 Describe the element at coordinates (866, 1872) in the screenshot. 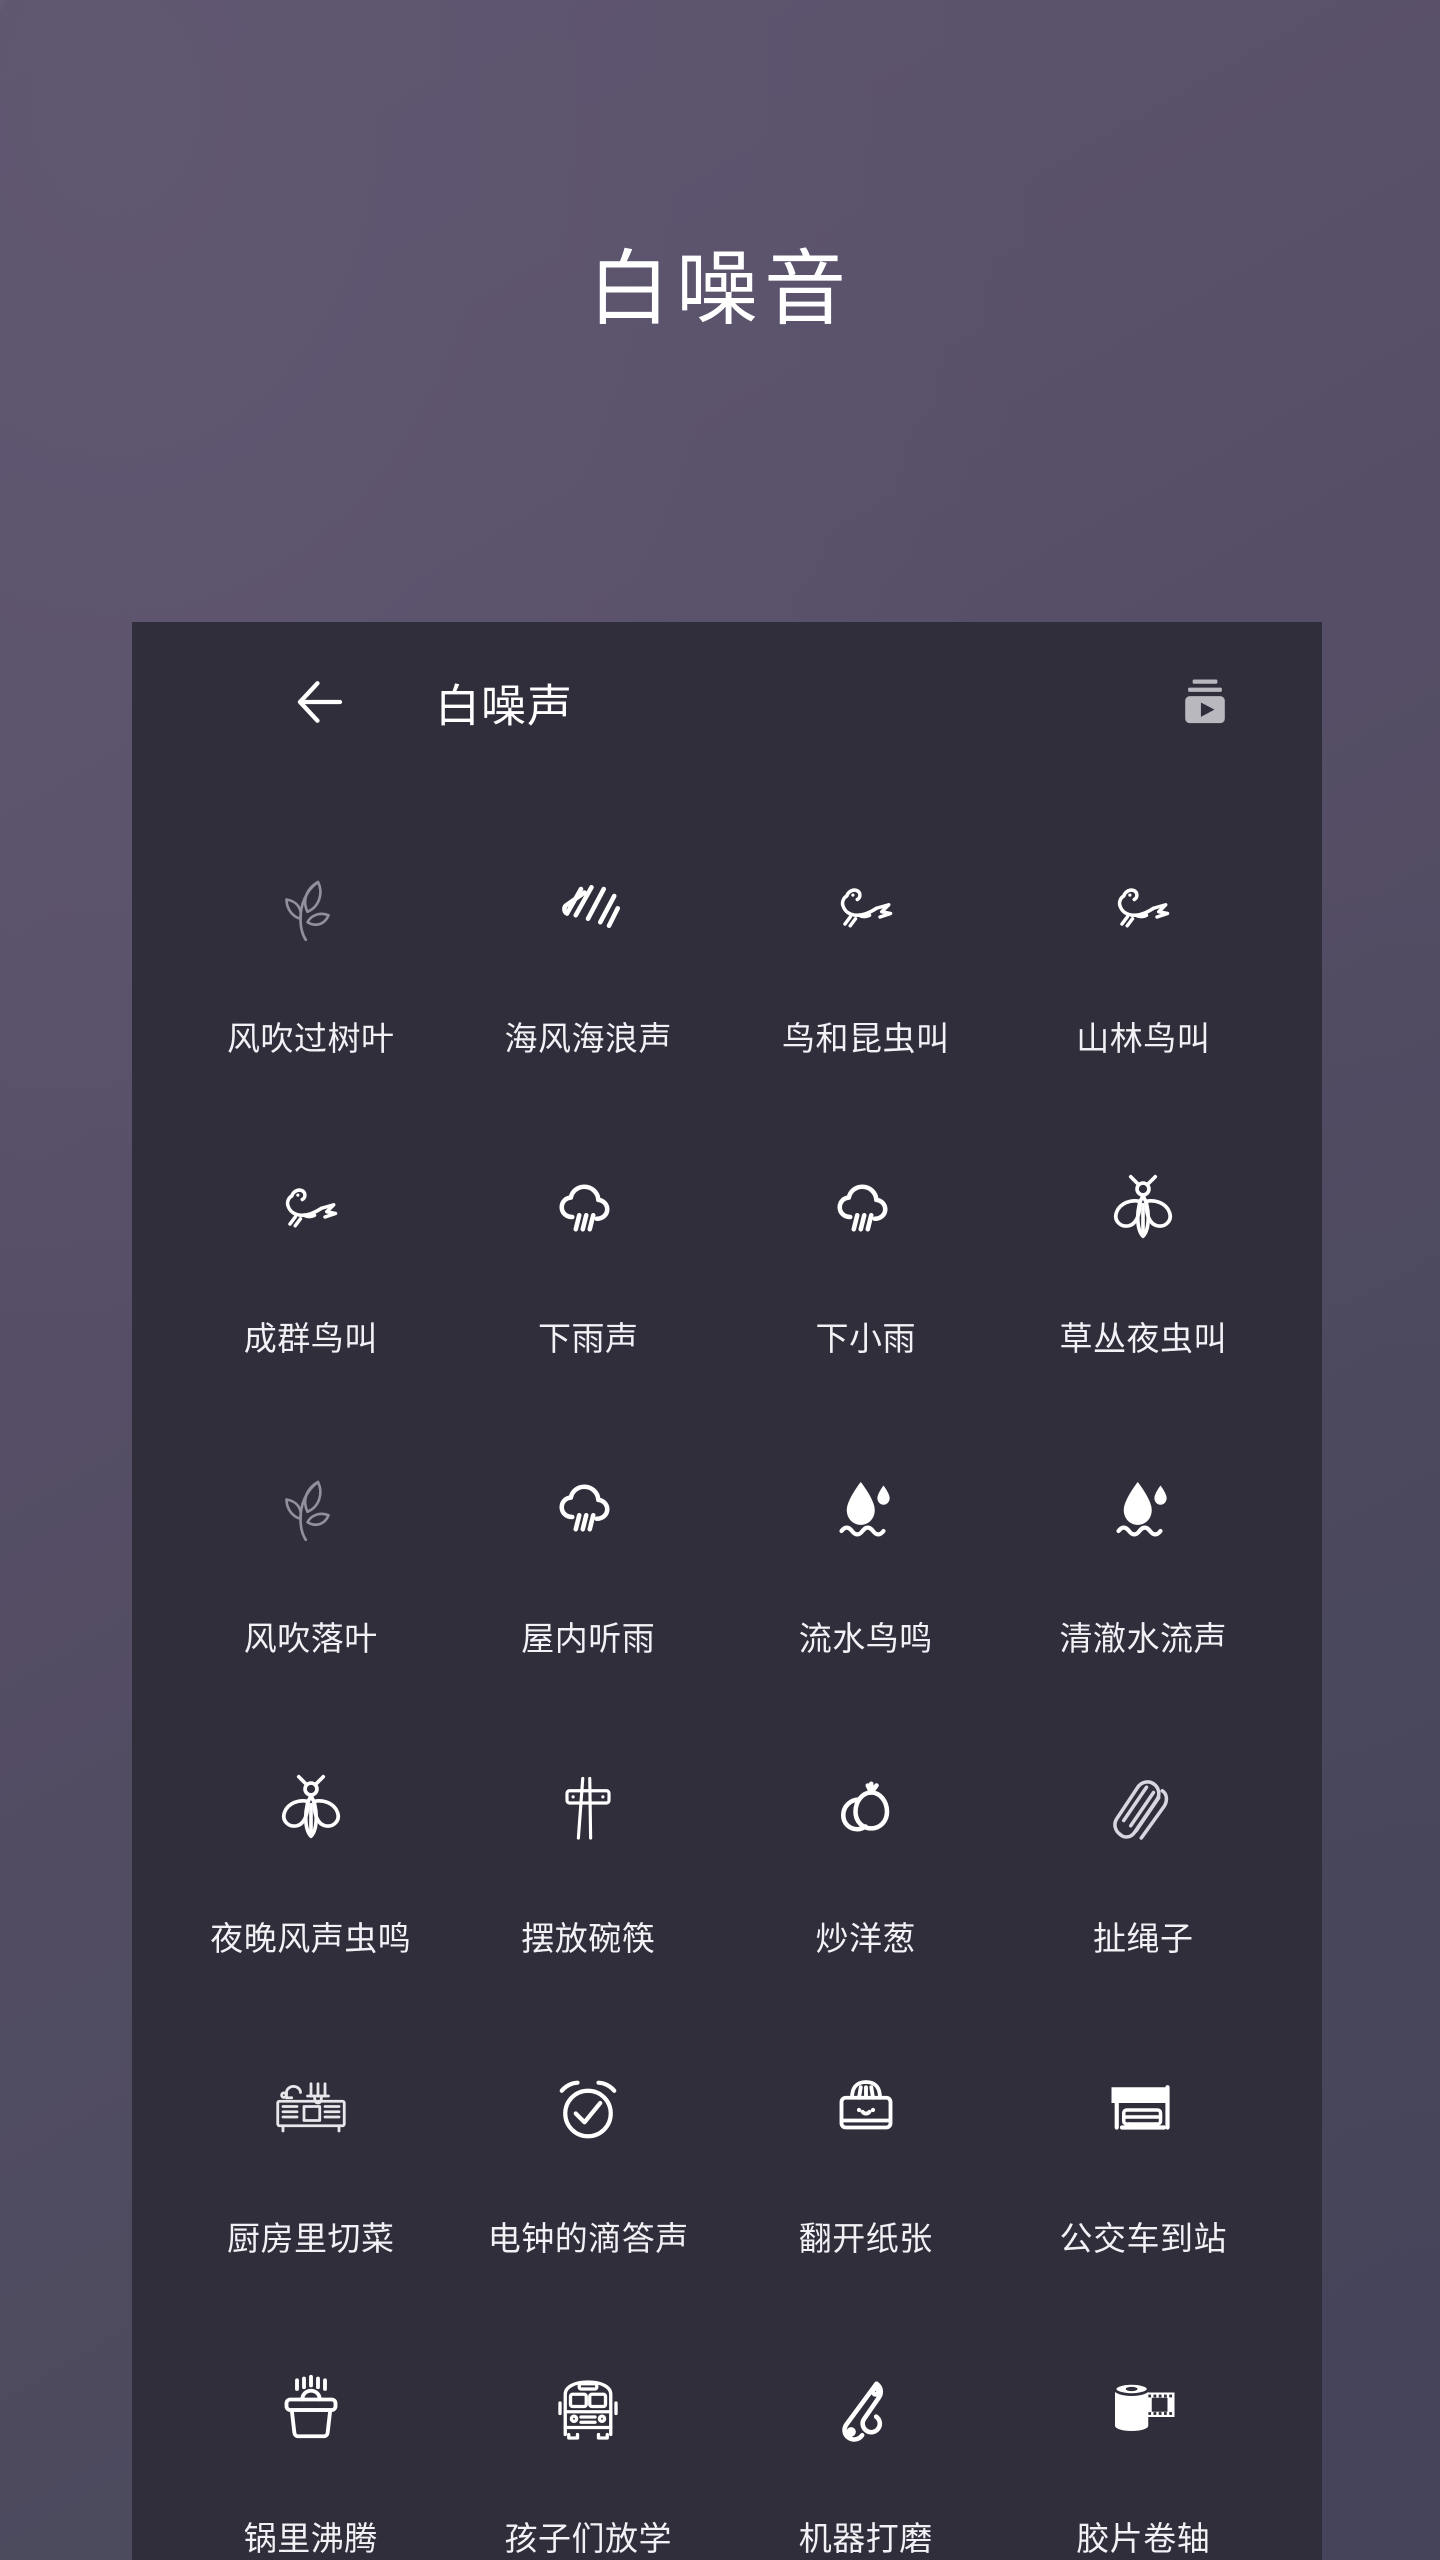

I see `sound-tile: 炒洋葱` at that location.